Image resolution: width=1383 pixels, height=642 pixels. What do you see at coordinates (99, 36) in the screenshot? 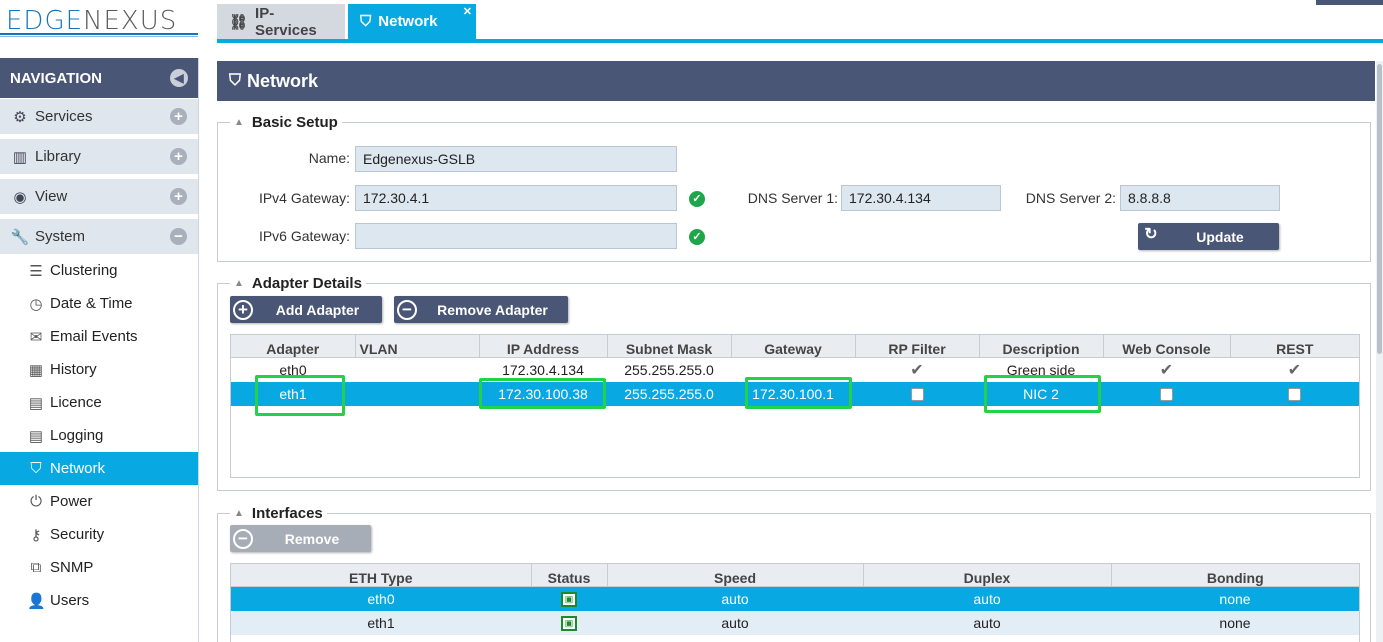
I see `logo-underline-thin` at bounding box center [99, 36].